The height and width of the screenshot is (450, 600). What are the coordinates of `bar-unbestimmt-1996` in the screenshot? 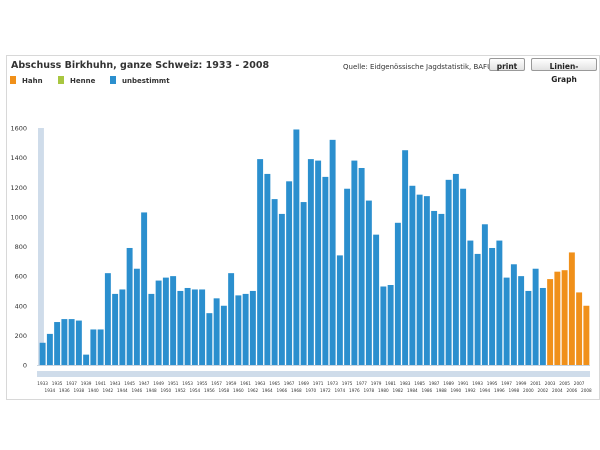 It's located at (499, 302).